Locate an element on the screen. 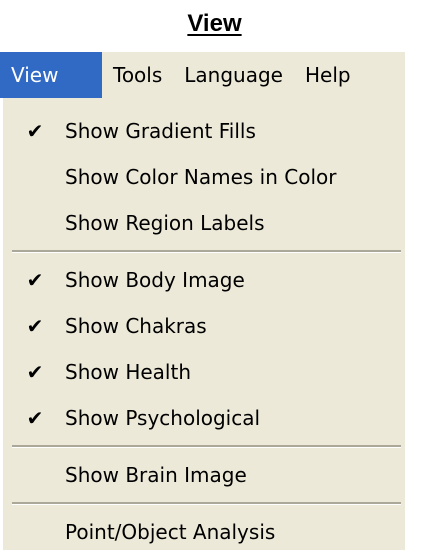 The height and width of the screenshot is (555, 429). menu-item-show-psychological: ✔ Show Psychological is located at coordinates (202, 418).